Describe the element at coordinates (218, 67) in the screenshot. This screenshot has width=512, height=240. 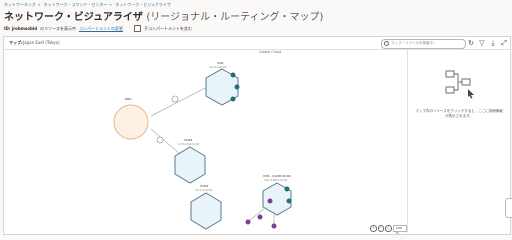
I see `vcn1-cidr: 10.0.0.0/16` at that location.